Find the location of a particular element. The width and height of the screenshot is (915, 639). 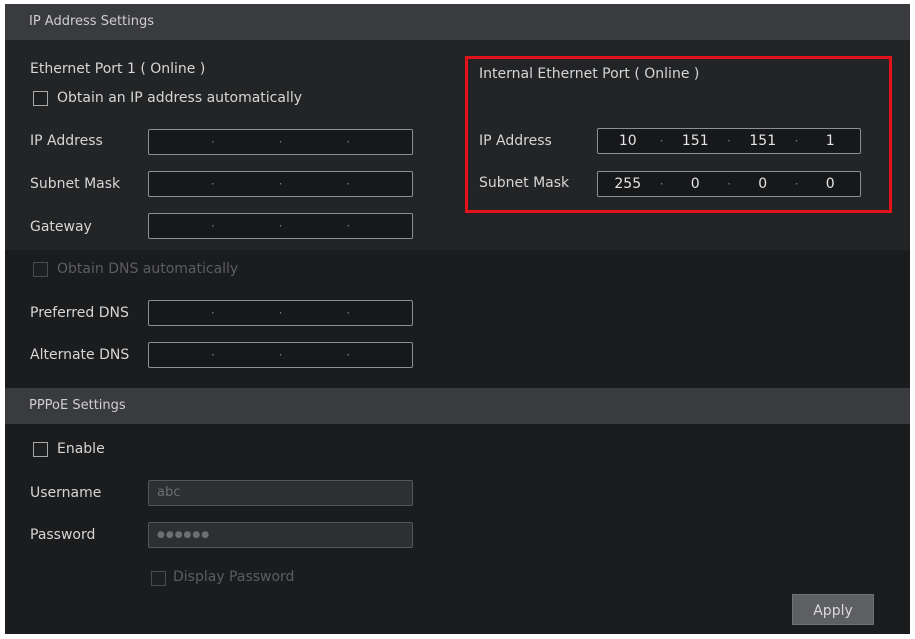

pppoe-settings-header: PPPoE Settings is located at coordinates (457, 406).